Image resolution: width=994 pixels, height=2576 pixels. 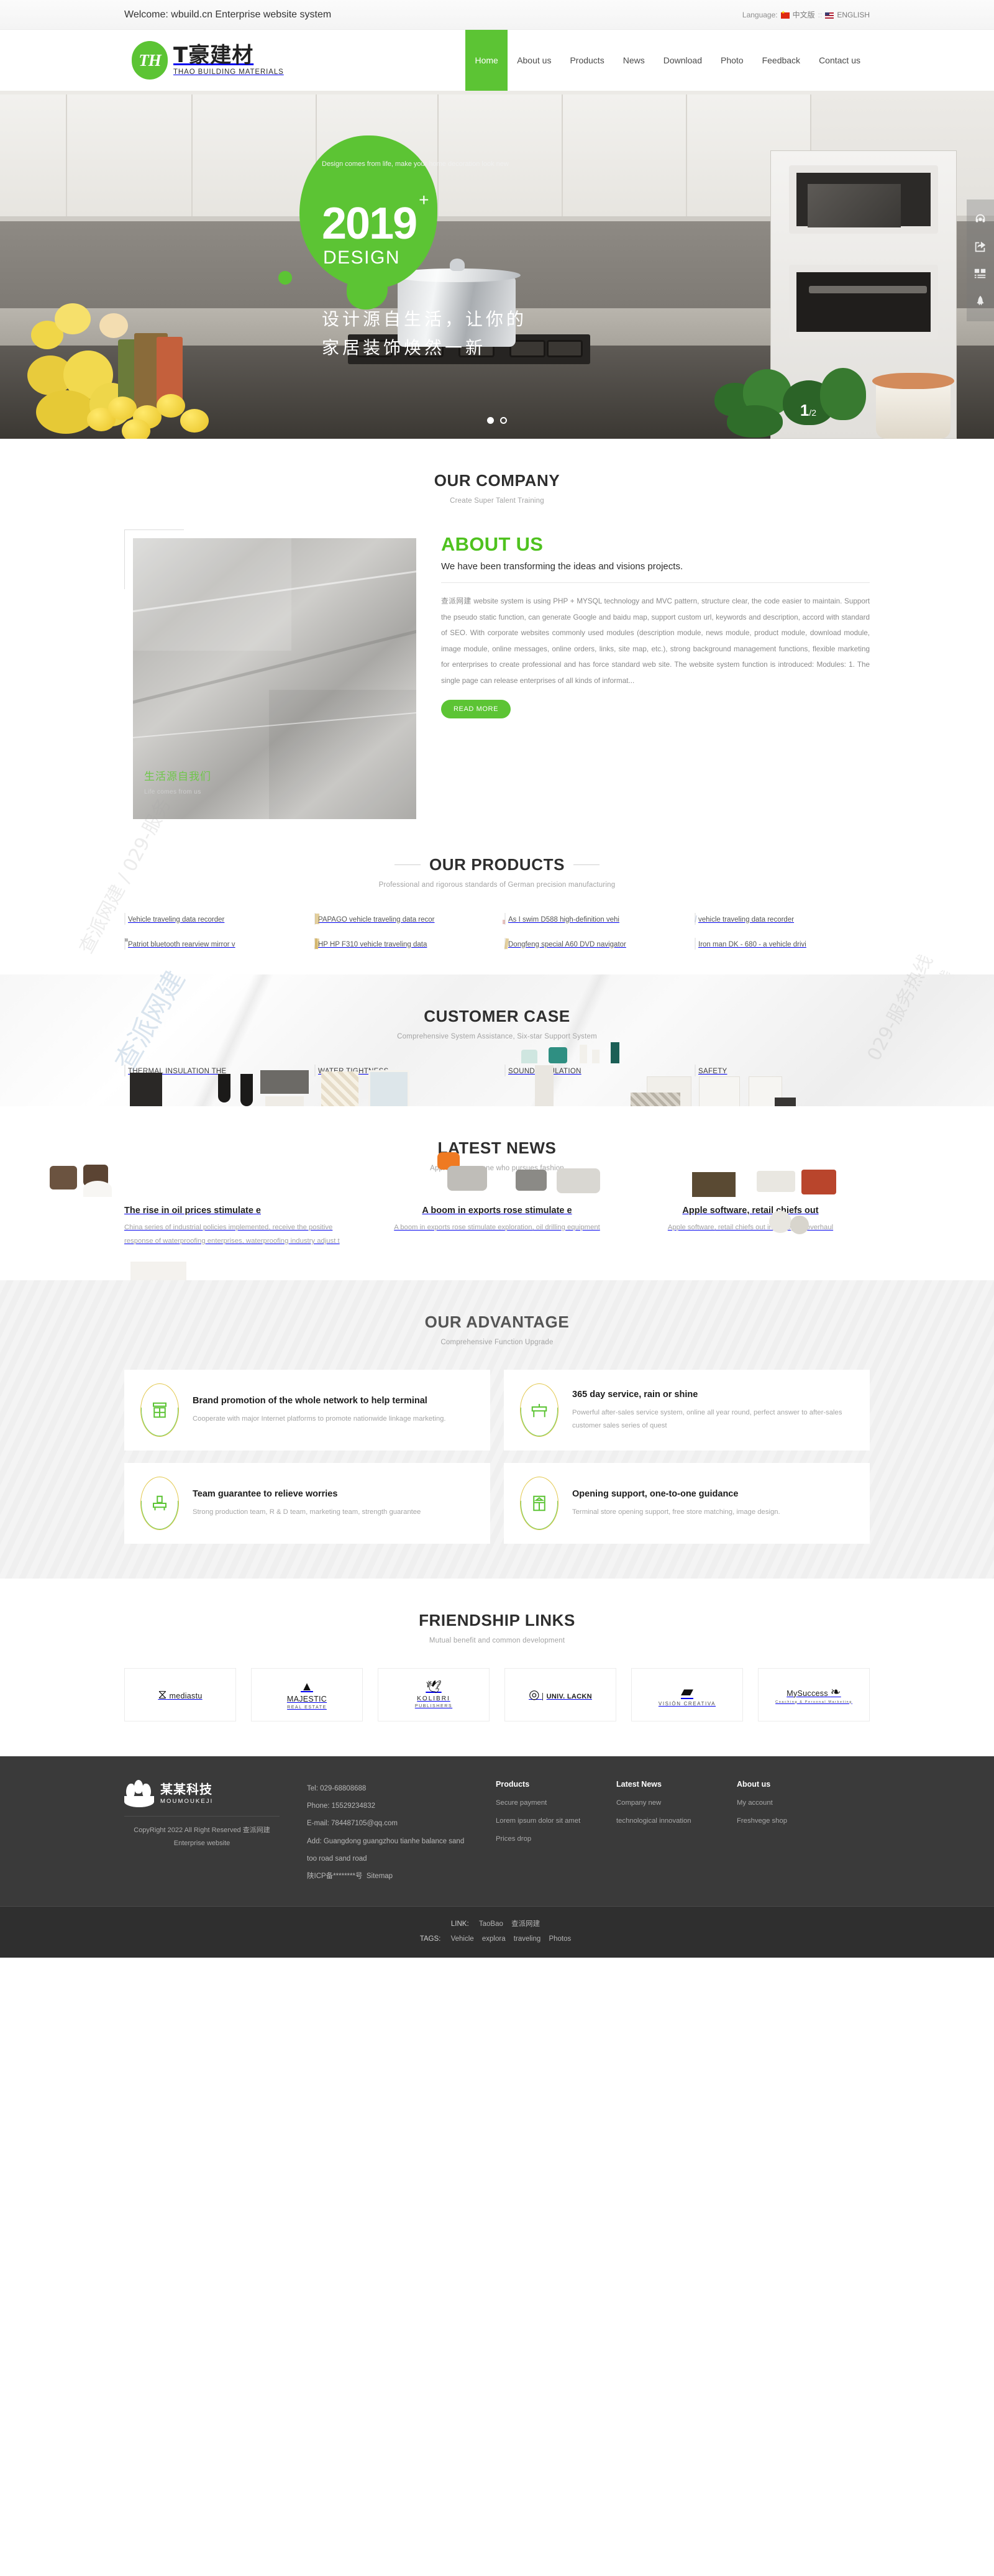 What do you see at coordinates (159, 1504) in the screenshot?
I see `worktable-icon` at bounding box center [159, 1504].